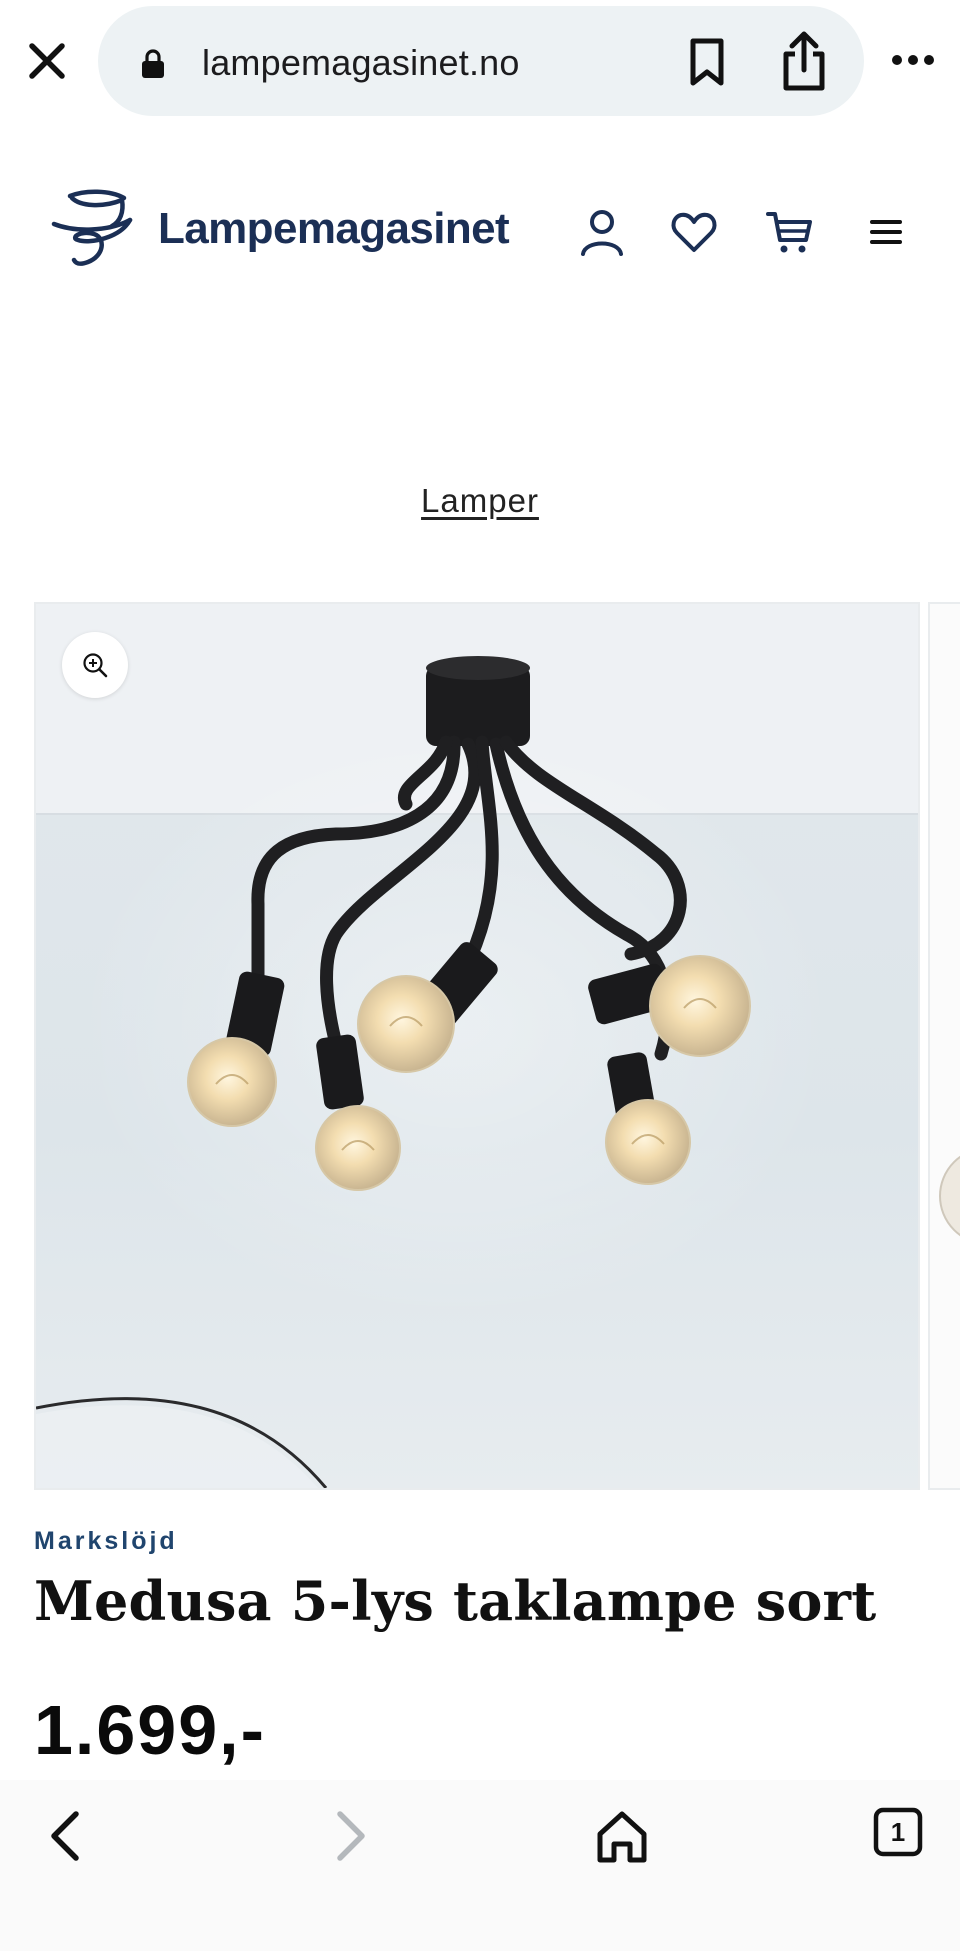  Describe the element at coordinates (944, 1046) in the screenshot. I see `next-product-image` at that location.